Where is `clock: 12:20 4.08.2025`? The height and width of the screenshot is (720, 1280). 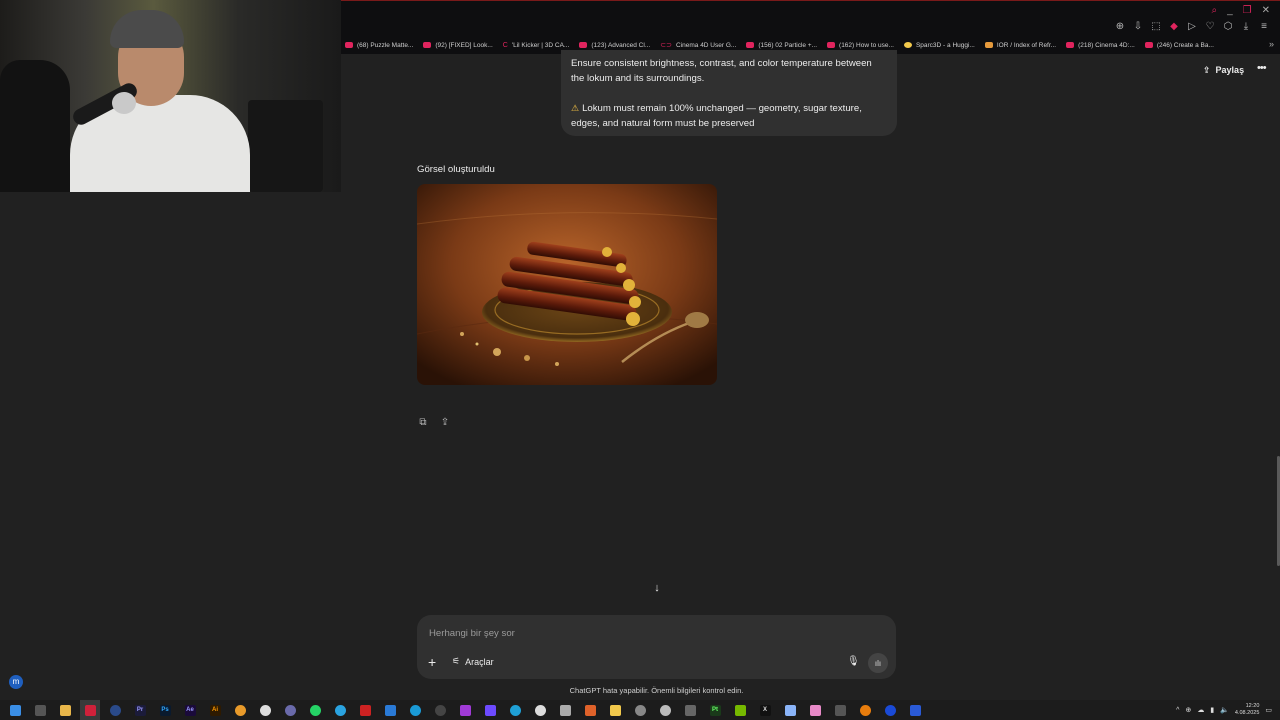 clock: 12:20 4.08.2025 is located at coordinates (1247, 710).